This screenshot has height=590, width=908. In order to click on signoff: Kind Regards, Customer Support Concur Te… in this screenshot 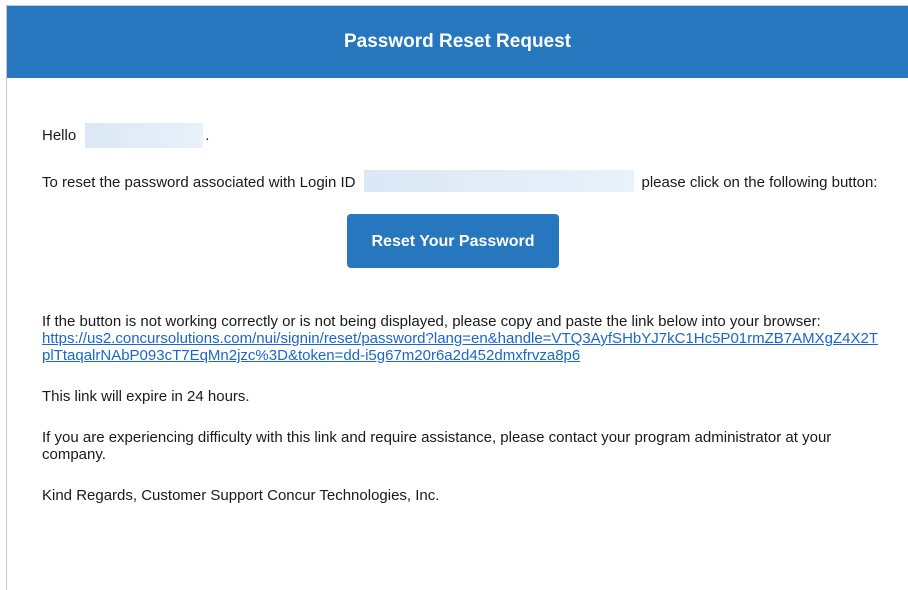, I will do `click(241, 495)`.